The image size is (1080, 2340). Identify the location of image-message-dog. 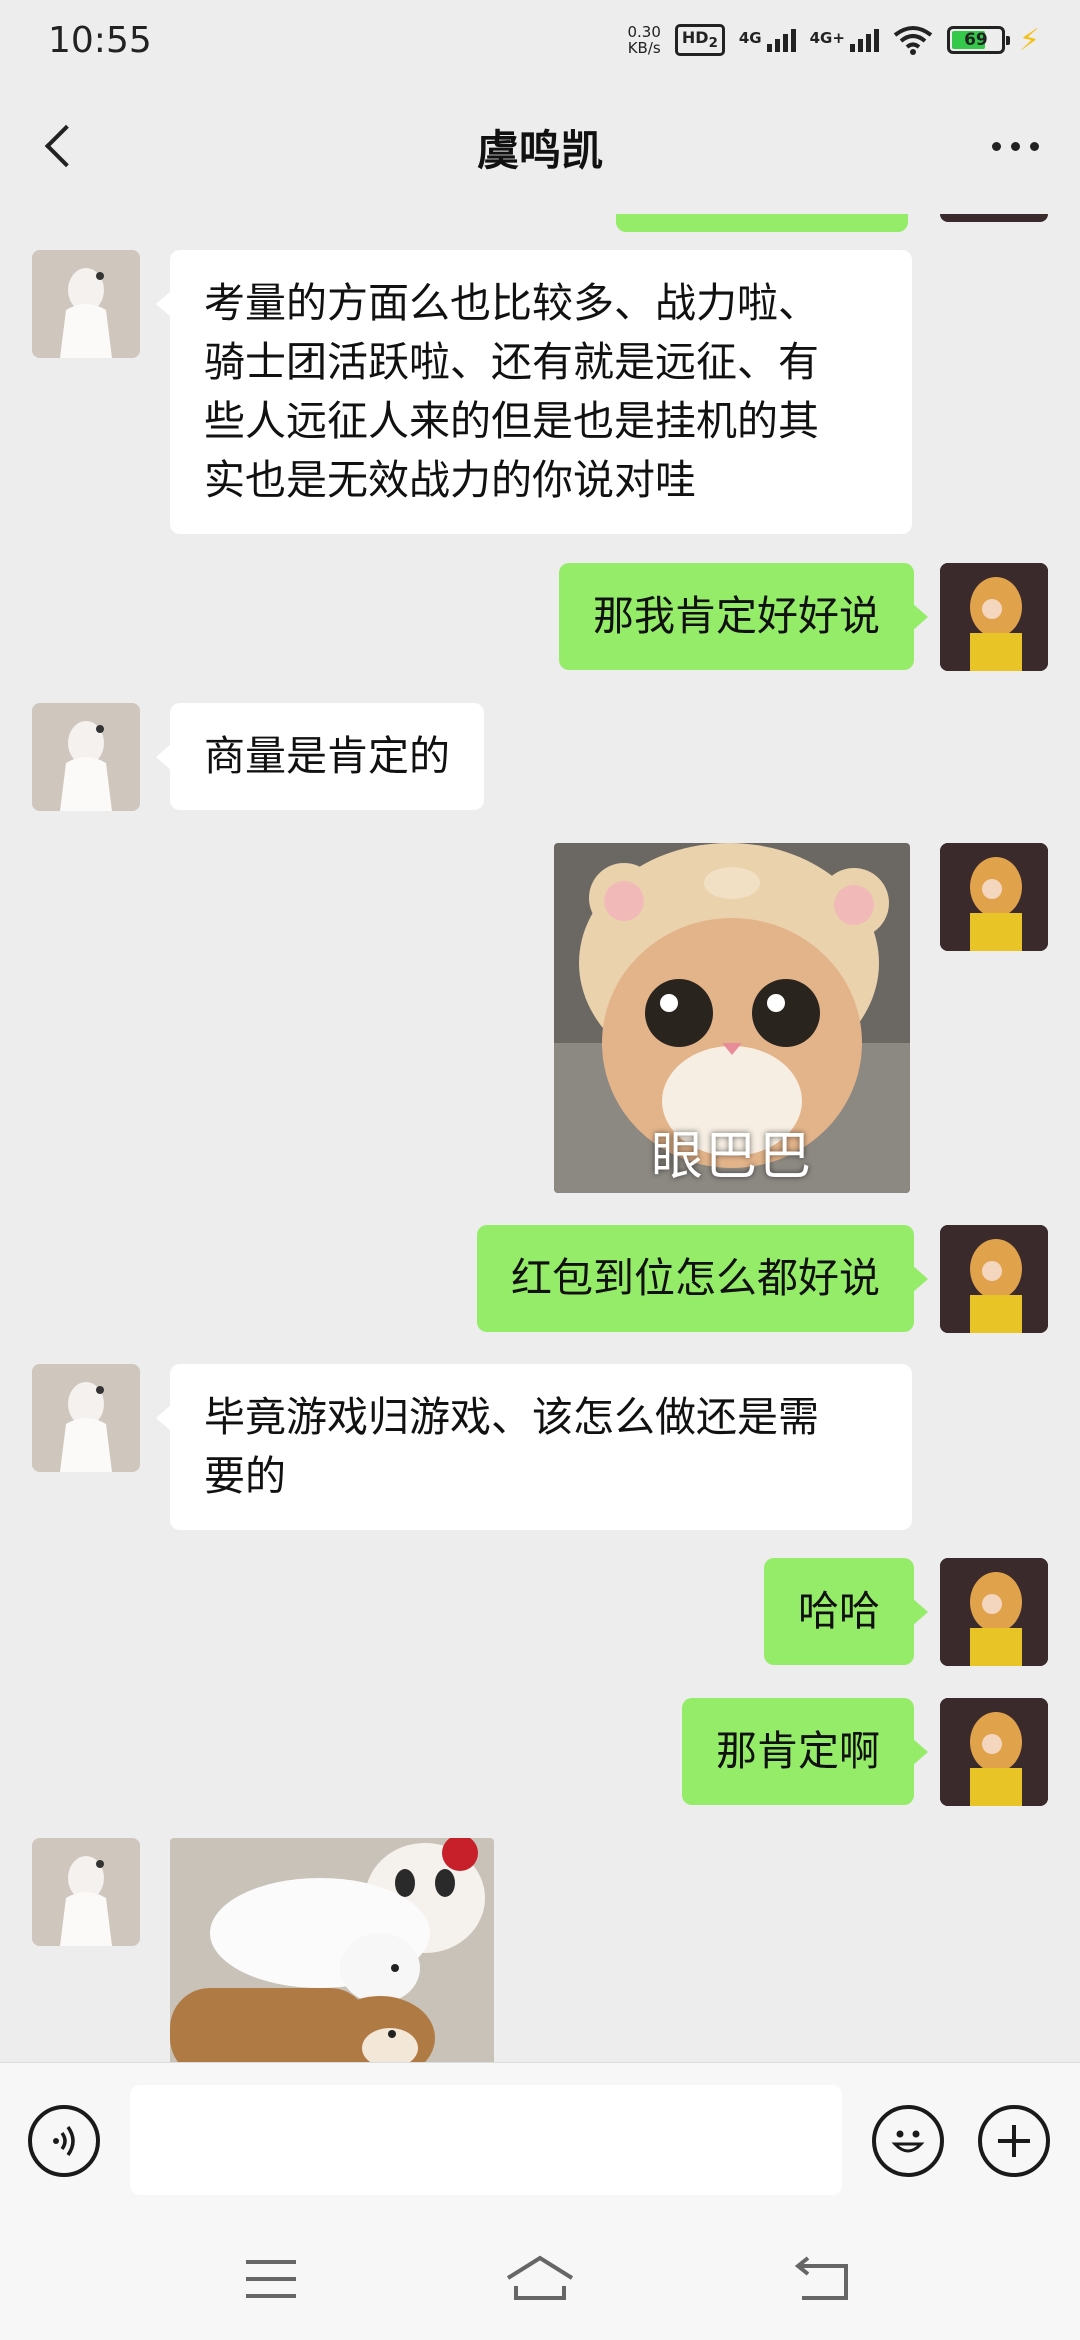
(332, 1950).